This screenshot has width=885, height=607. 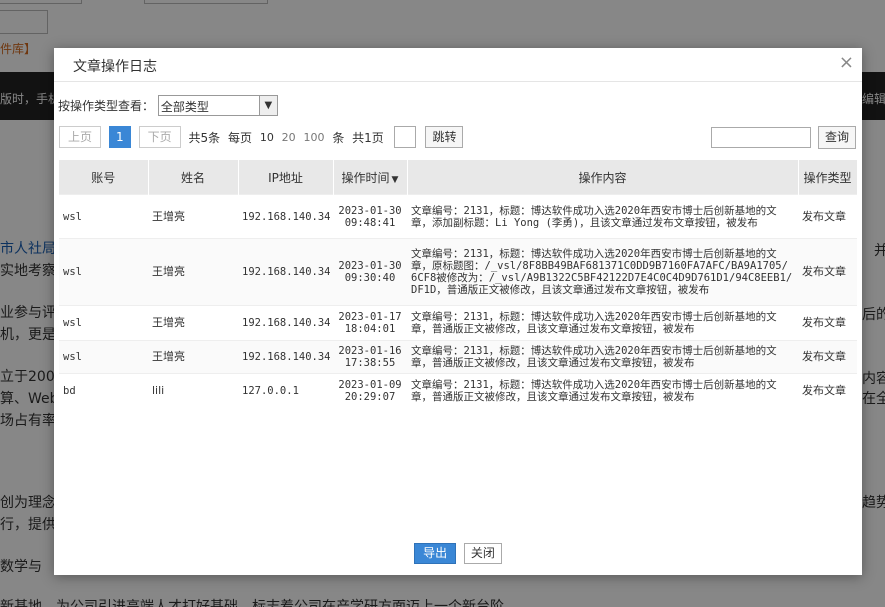 What do you see at coordinates (193, 177) in the screenshot?
I see `col-header-name: 姓名` at bounding box center [193, 177].